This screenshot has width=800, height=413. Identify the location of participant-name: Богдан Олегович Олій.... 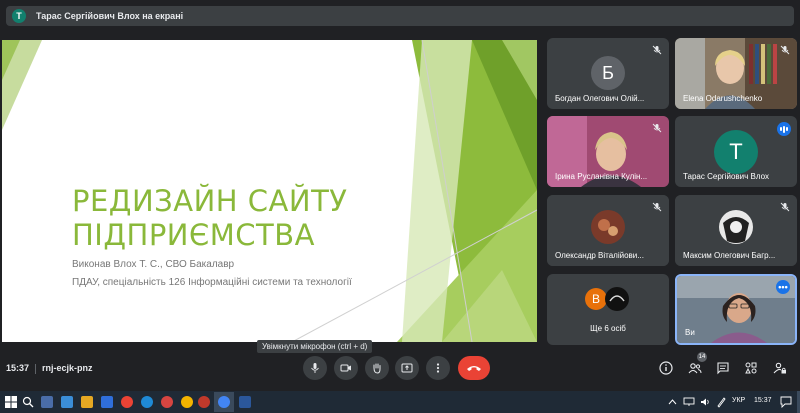
(600, 98).